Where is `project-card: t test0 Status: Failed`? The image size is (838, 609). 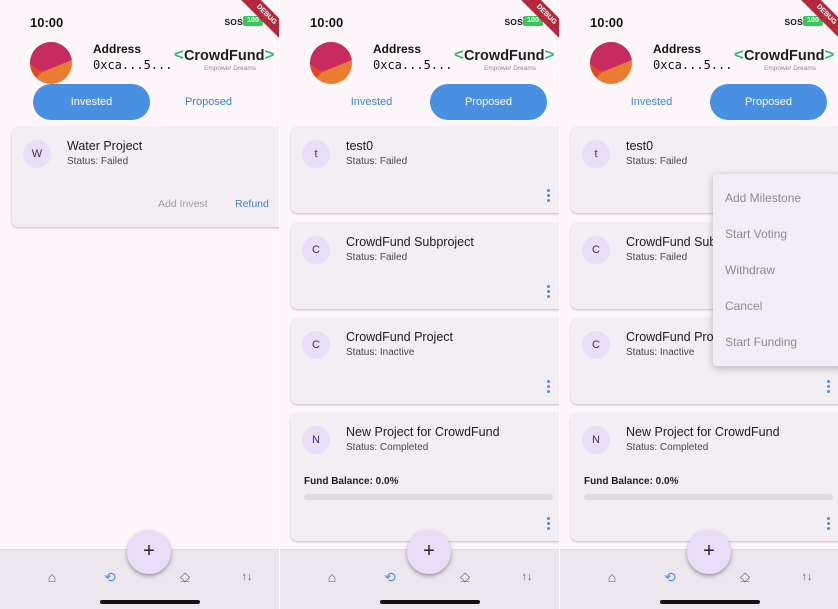 project-card: t test0 Status: Failed is located at coordinates (425, 170).